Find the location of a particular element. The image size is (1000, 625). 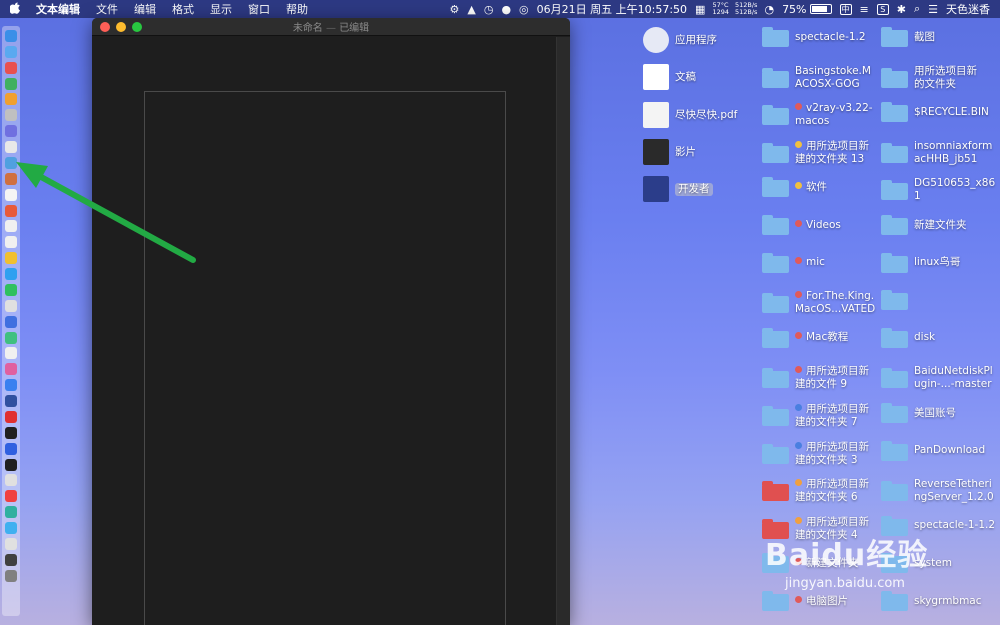

watermark: Baidu经验 jingyan.baidu.com is located at coordinates (846, 560).